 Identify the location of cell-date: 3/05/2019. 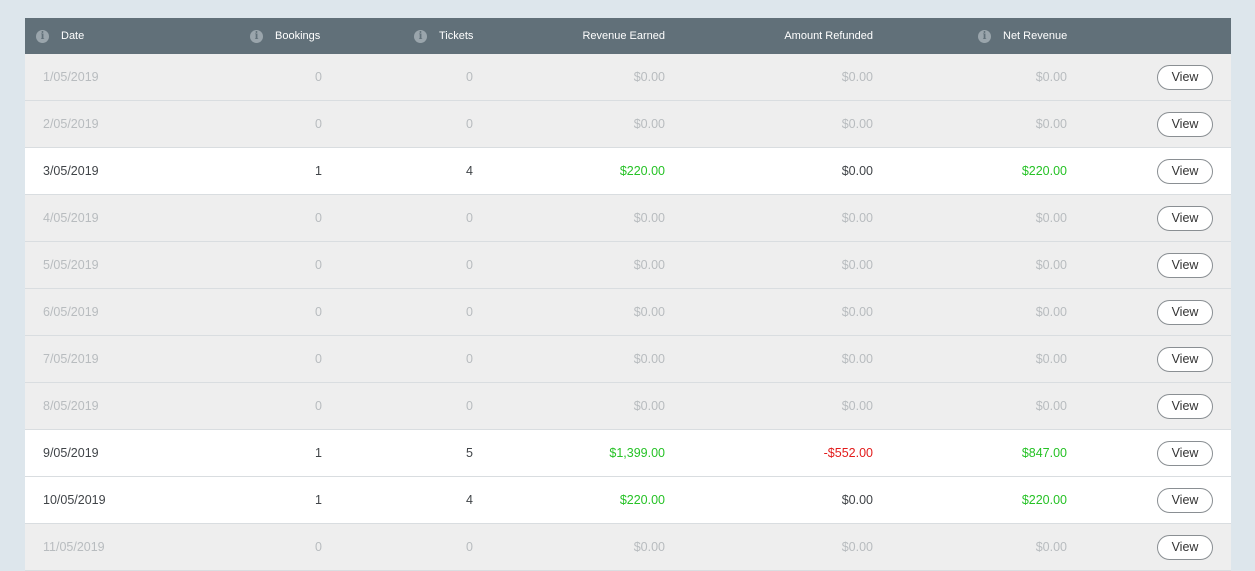
(71, 171).